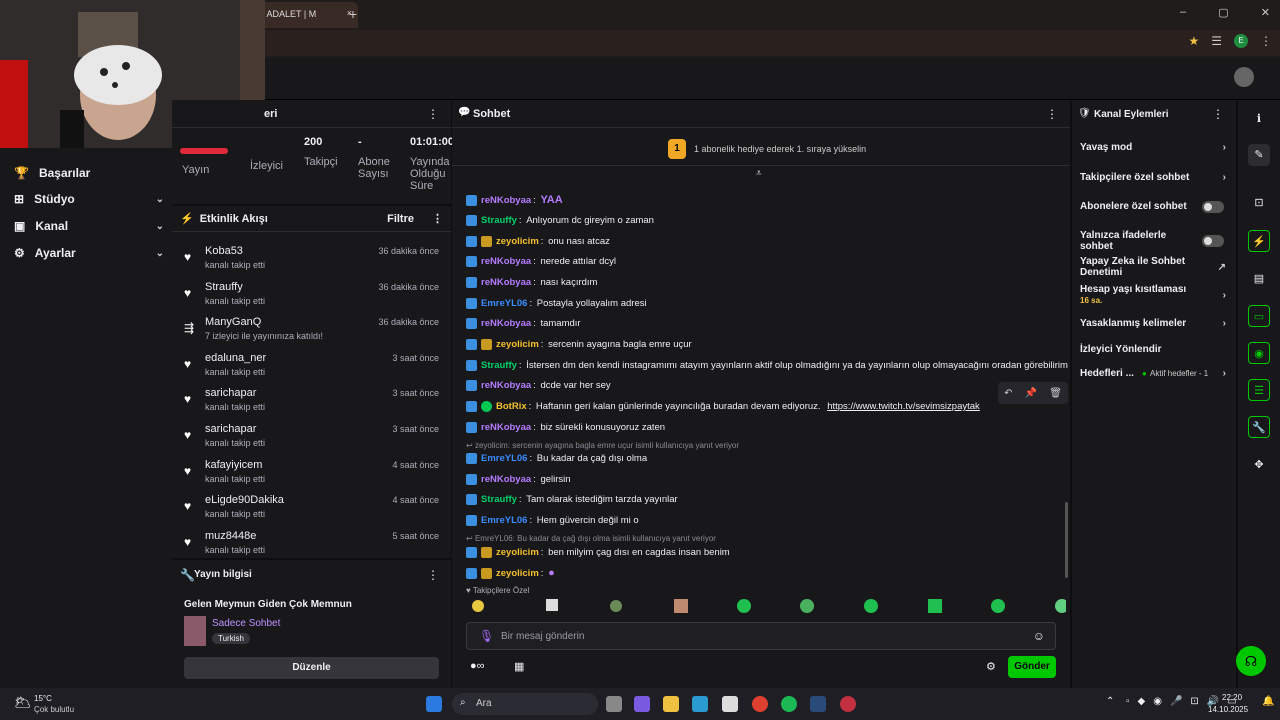 Image resolution: width=1280 pixels, height=720 pixels. I want to click on support-button: ☊, so click(1251, 661).